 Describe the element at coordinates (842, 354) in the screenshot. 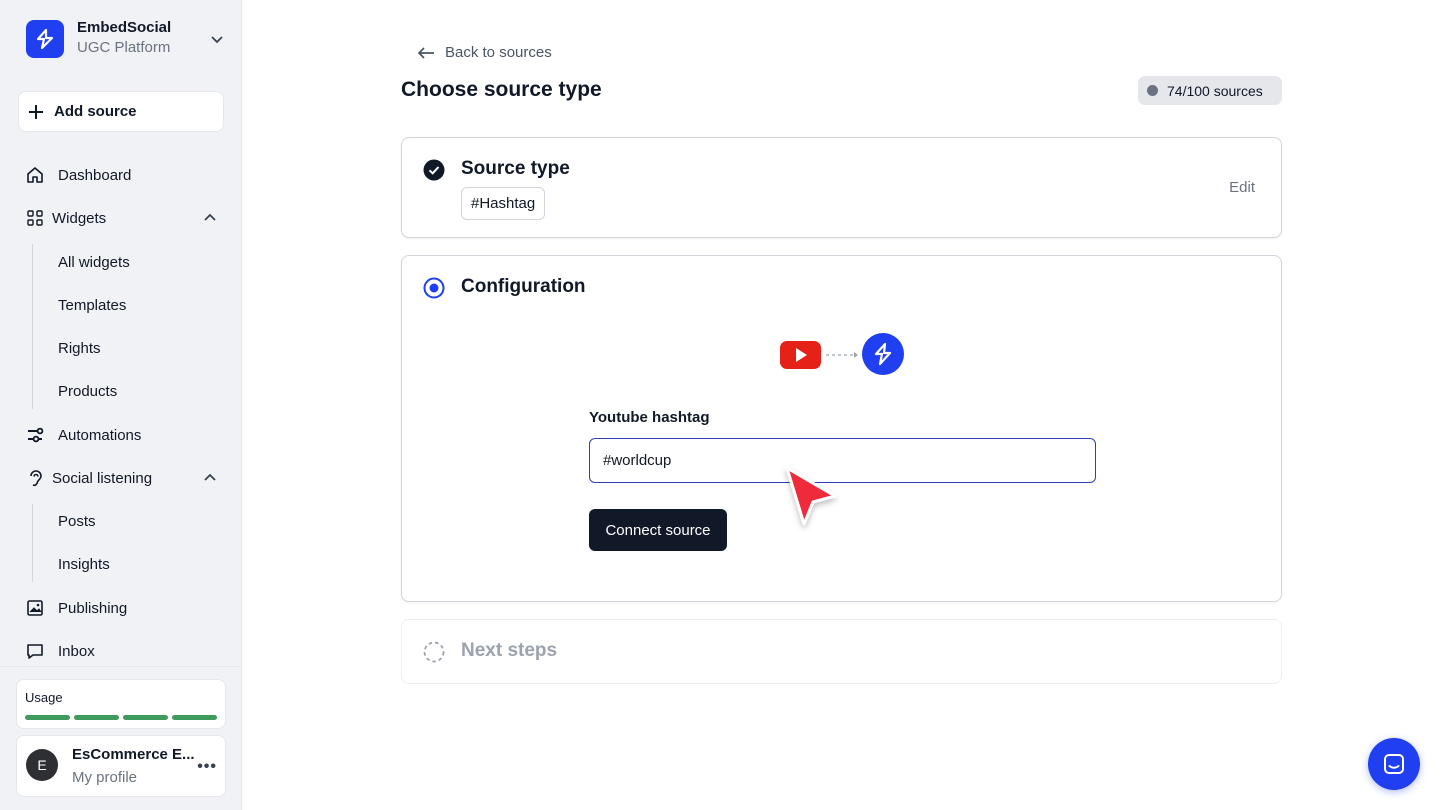

I see `connection-flow` at that location.